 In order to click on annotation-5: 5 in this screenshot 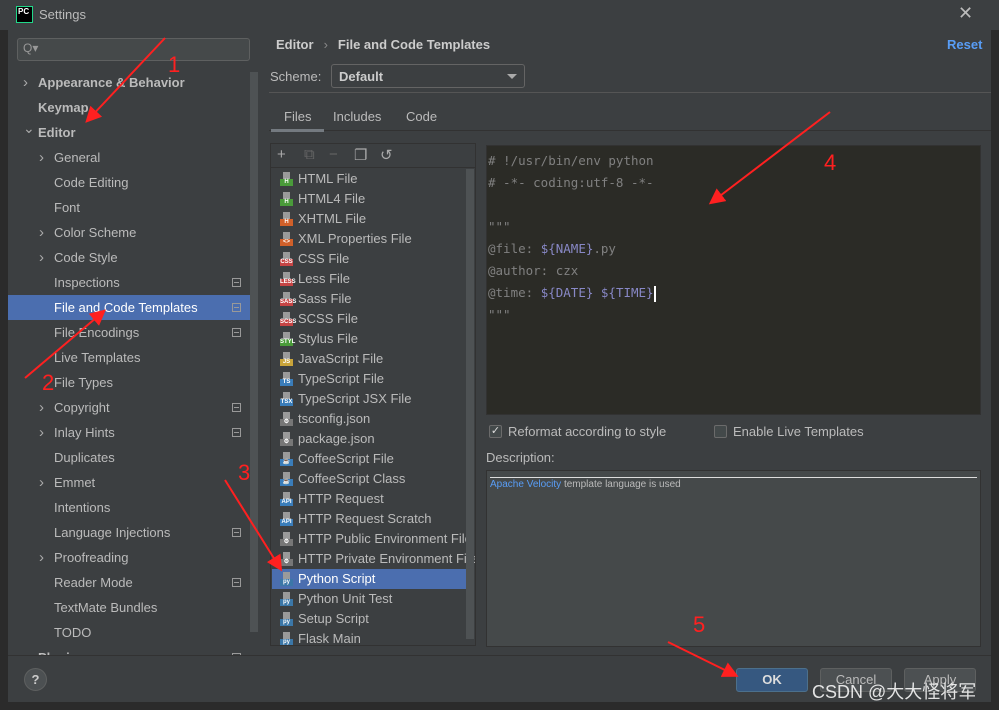, I will do `click(699, 624)`.